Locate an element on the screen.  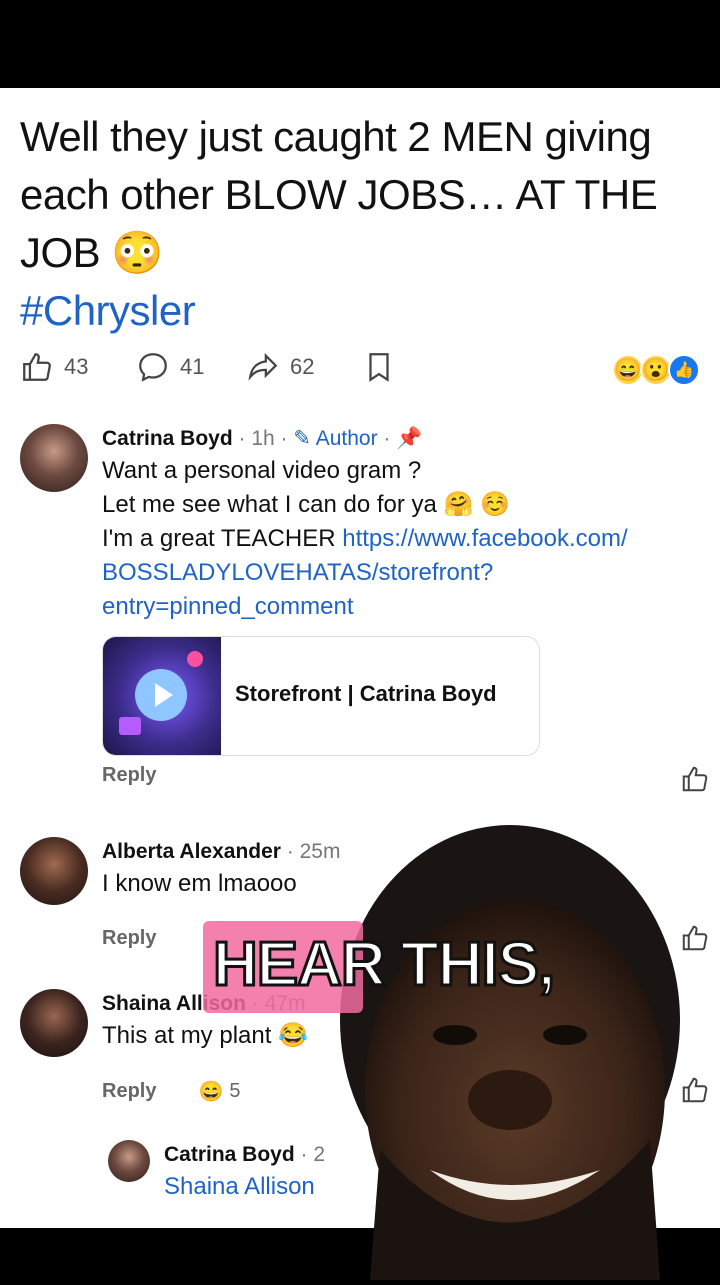
comment-time: 1h is located at coordinates (263, 438).